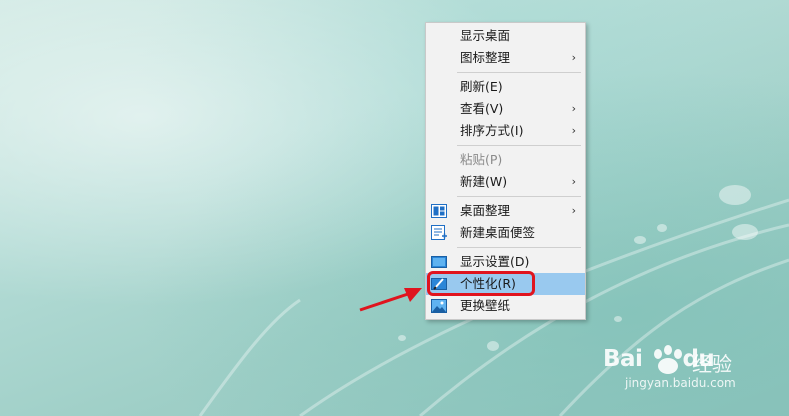 Image resolution: width=789 pixels, height=416 pixels. I want to click on menu-item-label: 粘贴(P), so click(481, 159).